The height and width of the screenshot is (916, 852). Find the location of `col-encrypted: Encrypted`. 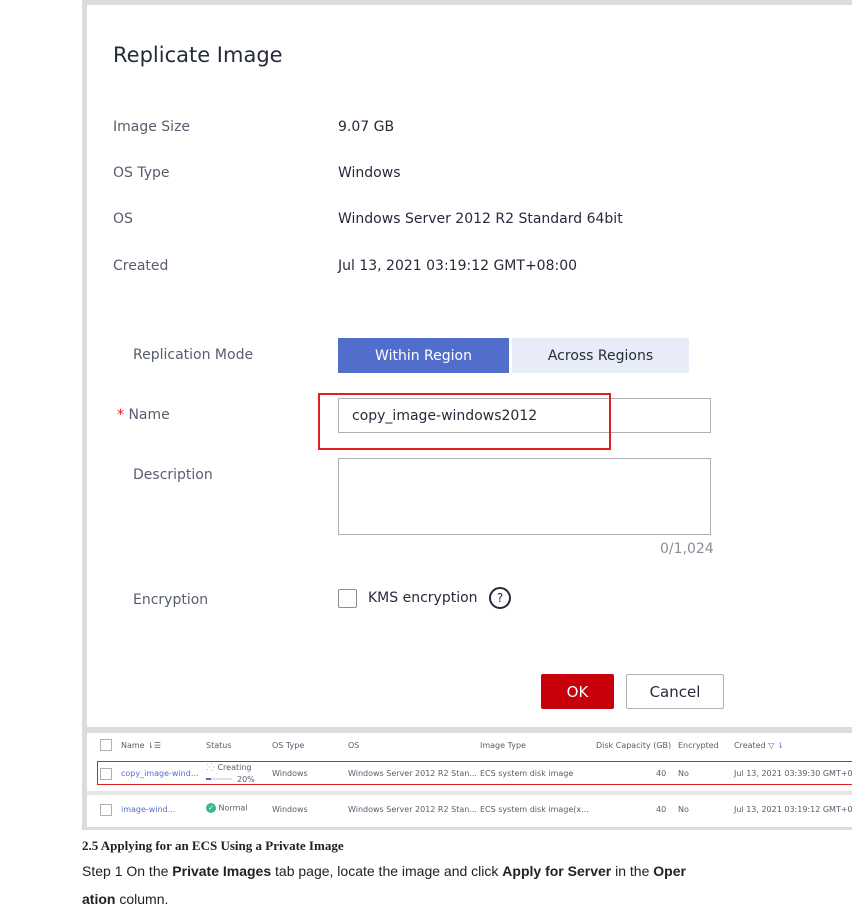

col-encrypted: Encrypted is located at coordinates (698, 745).